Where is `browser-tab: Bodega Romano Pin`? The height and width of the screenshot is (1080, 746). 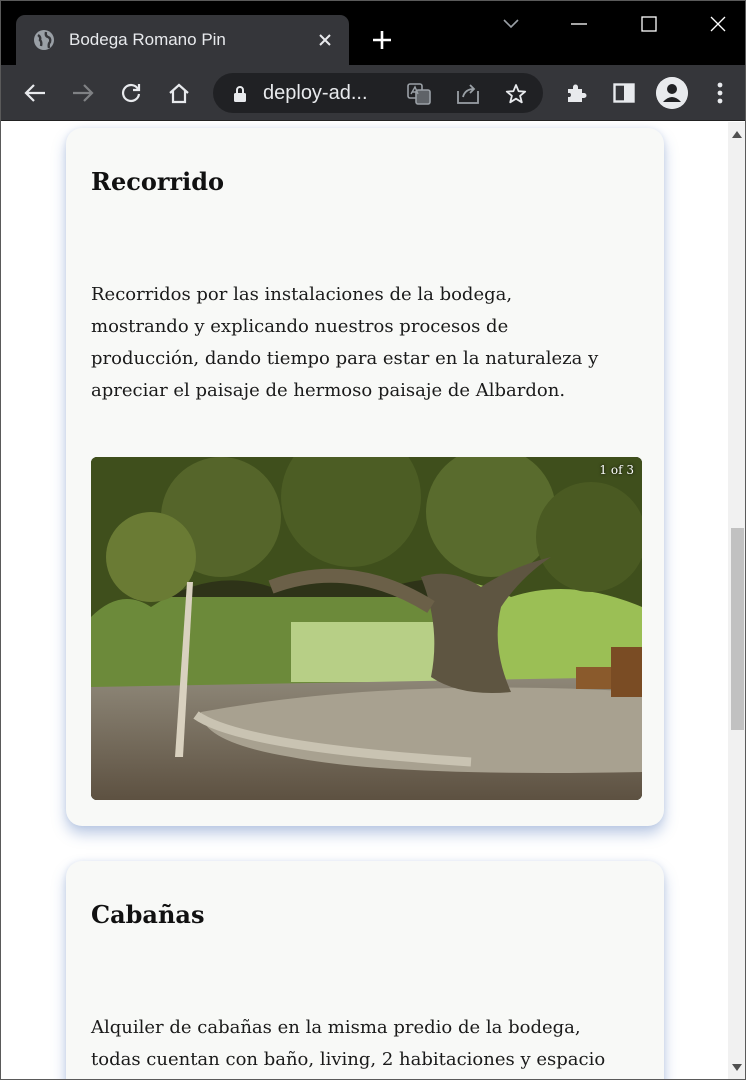 browser-tab: Bodega Romano Pin is located at coordinates (182, 40).